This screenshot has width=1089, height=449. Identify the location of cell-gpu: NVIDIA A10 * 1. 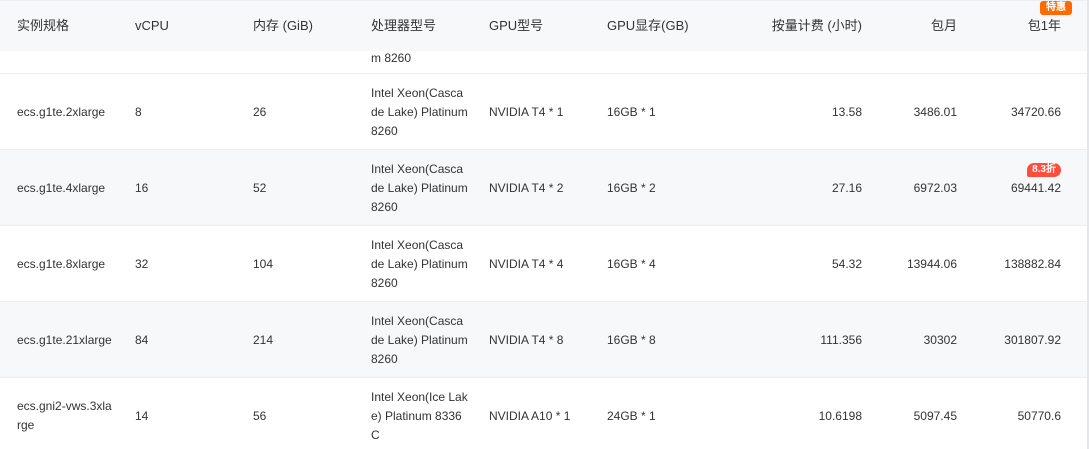
(530, 415).